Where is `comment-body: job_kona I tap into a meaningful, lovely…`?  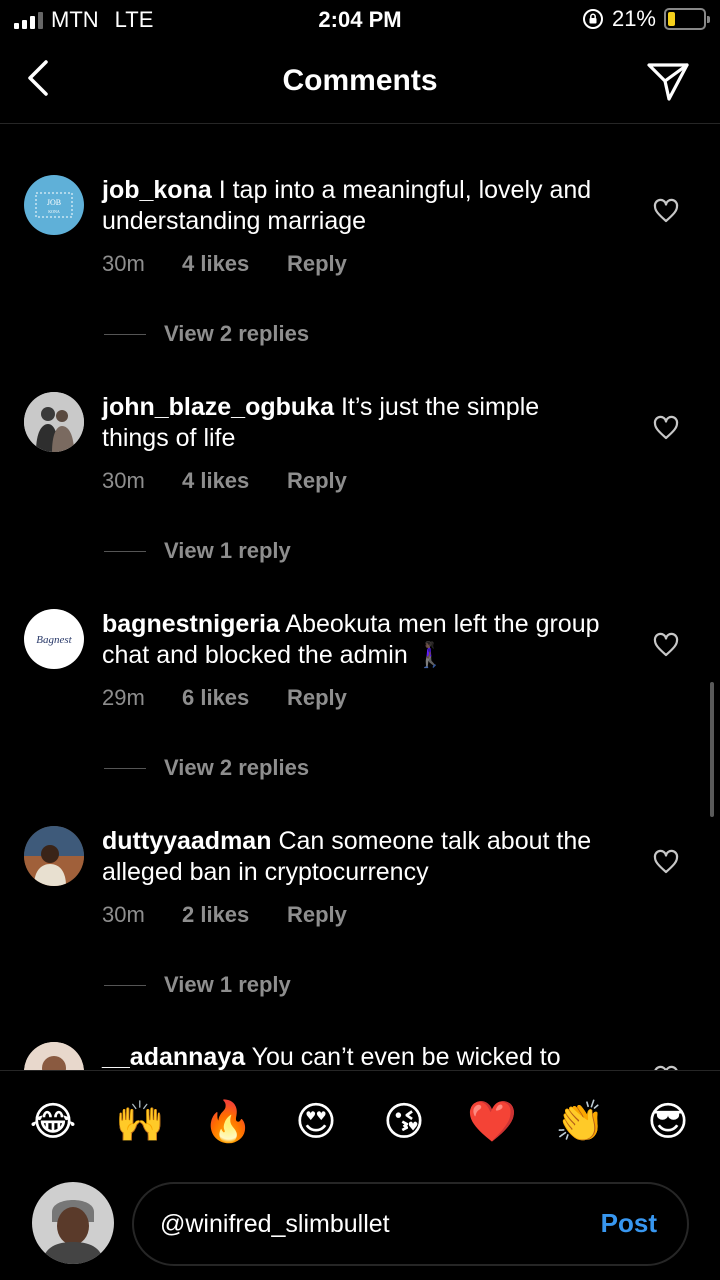
comment-body: job_kona I tap into a meaningful, lovely… is located at coordinates (357, 206).